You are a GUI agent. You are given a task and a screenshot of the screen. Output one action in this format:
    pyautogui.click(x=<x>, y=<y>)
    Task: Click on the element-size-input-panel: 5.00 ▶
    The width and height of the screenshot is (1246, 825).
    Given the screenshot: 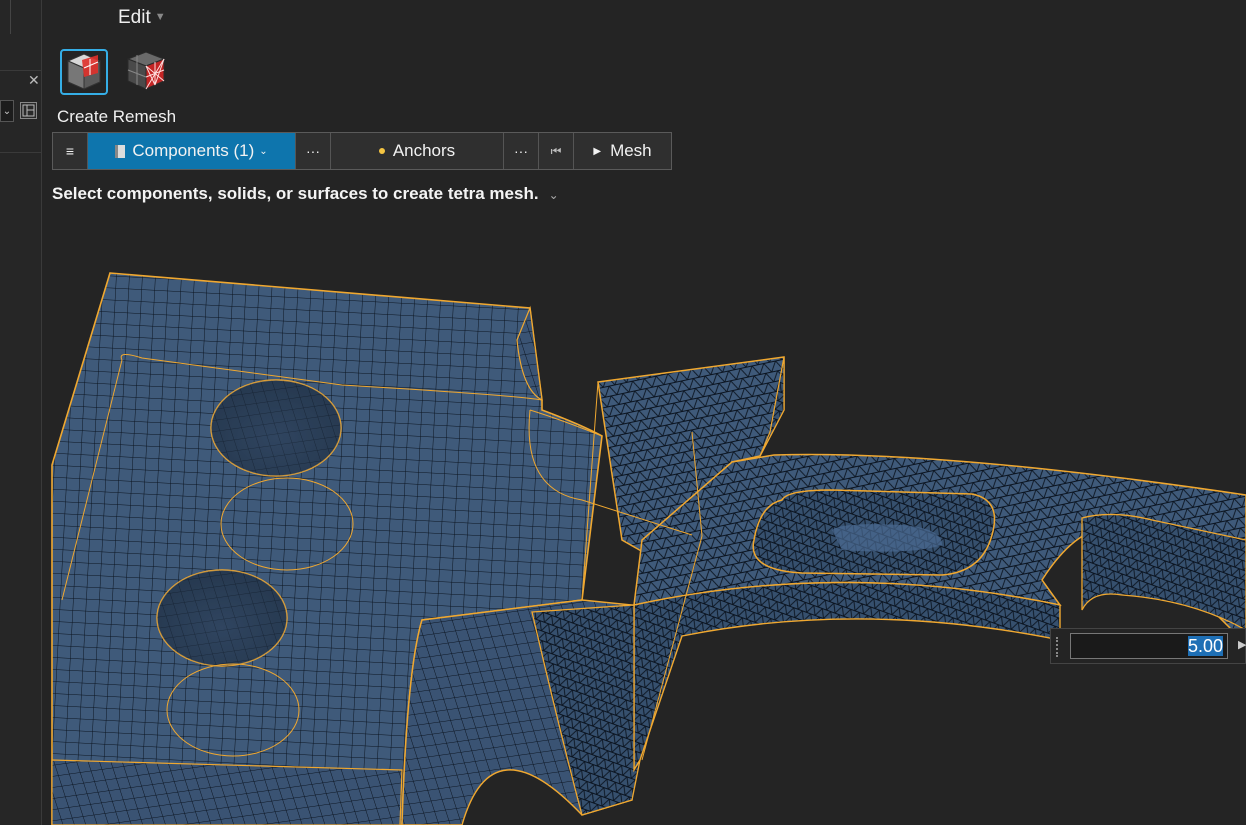 What is the action you would take?
    pyautogui.click(x=1148, y=646)
    